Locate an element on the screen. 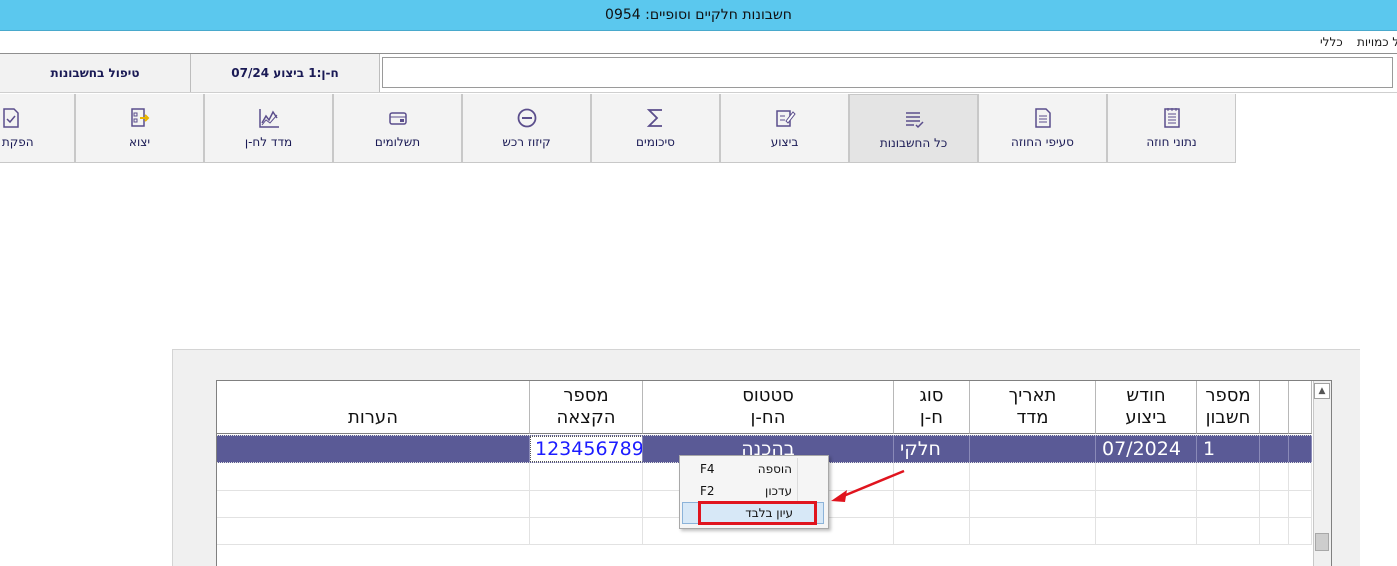  column-header-notes: הערות is located at coordinates (373, 407).